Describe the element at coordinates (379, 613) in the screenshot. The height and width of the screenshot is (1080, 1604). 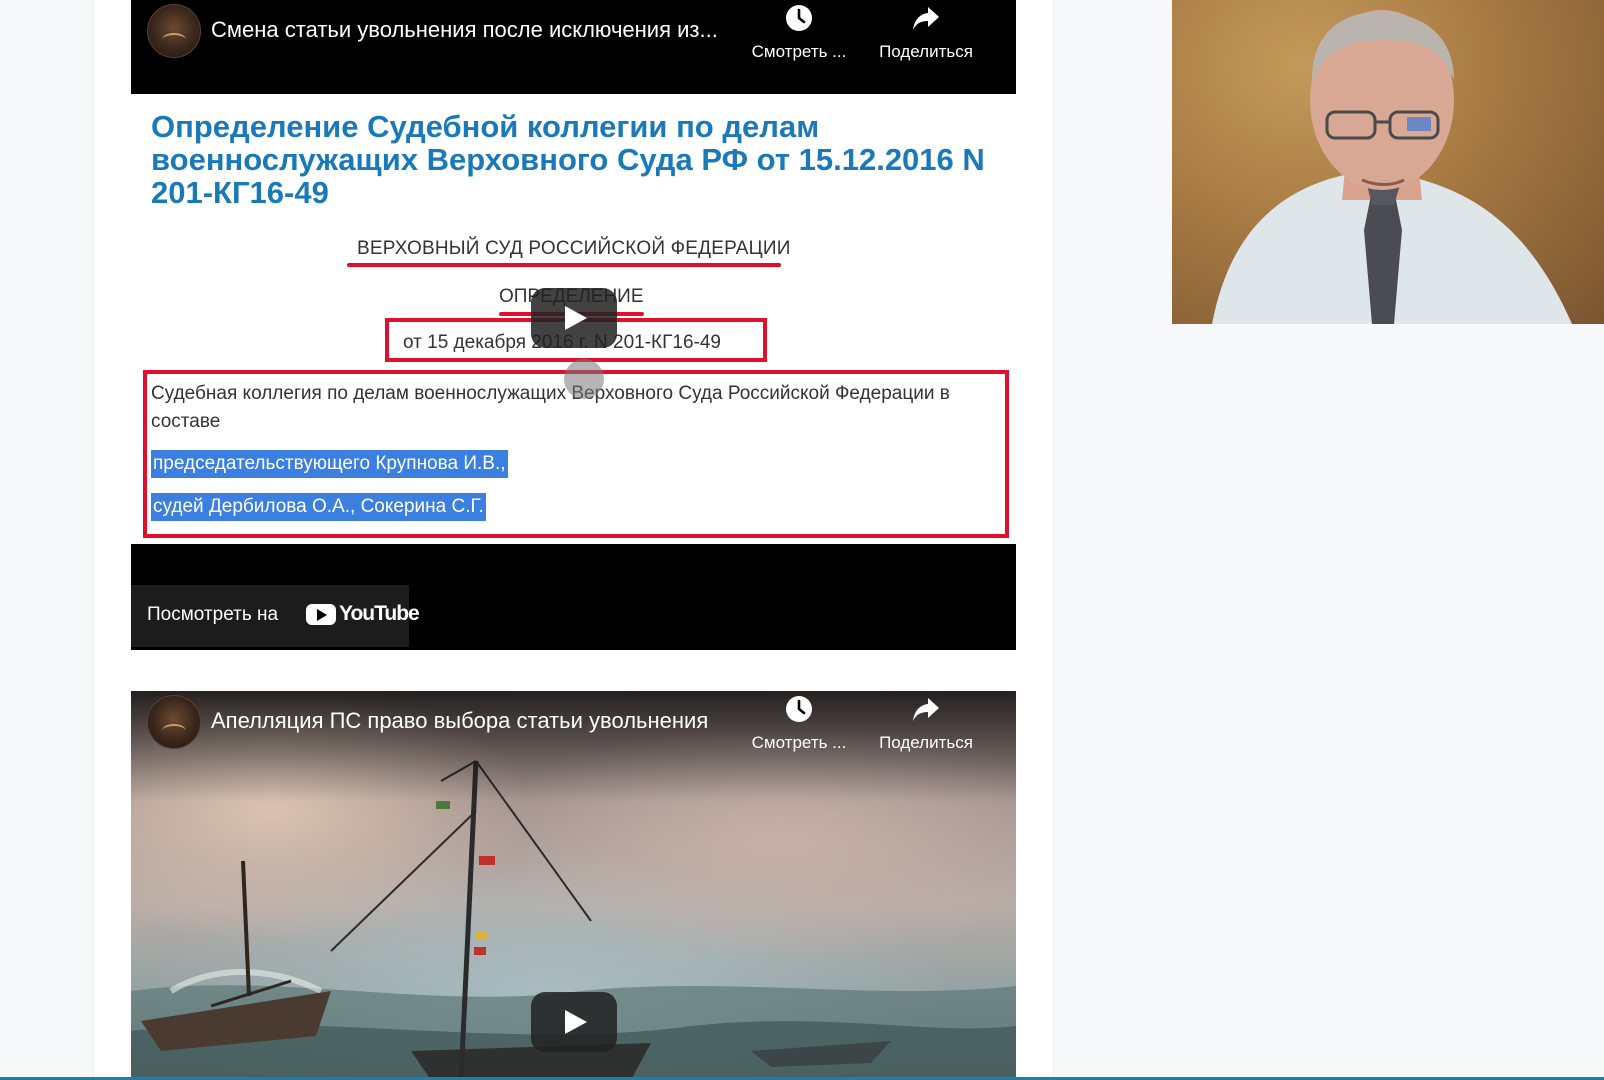
I see `youtube-wordmark: YouTube` at that location.